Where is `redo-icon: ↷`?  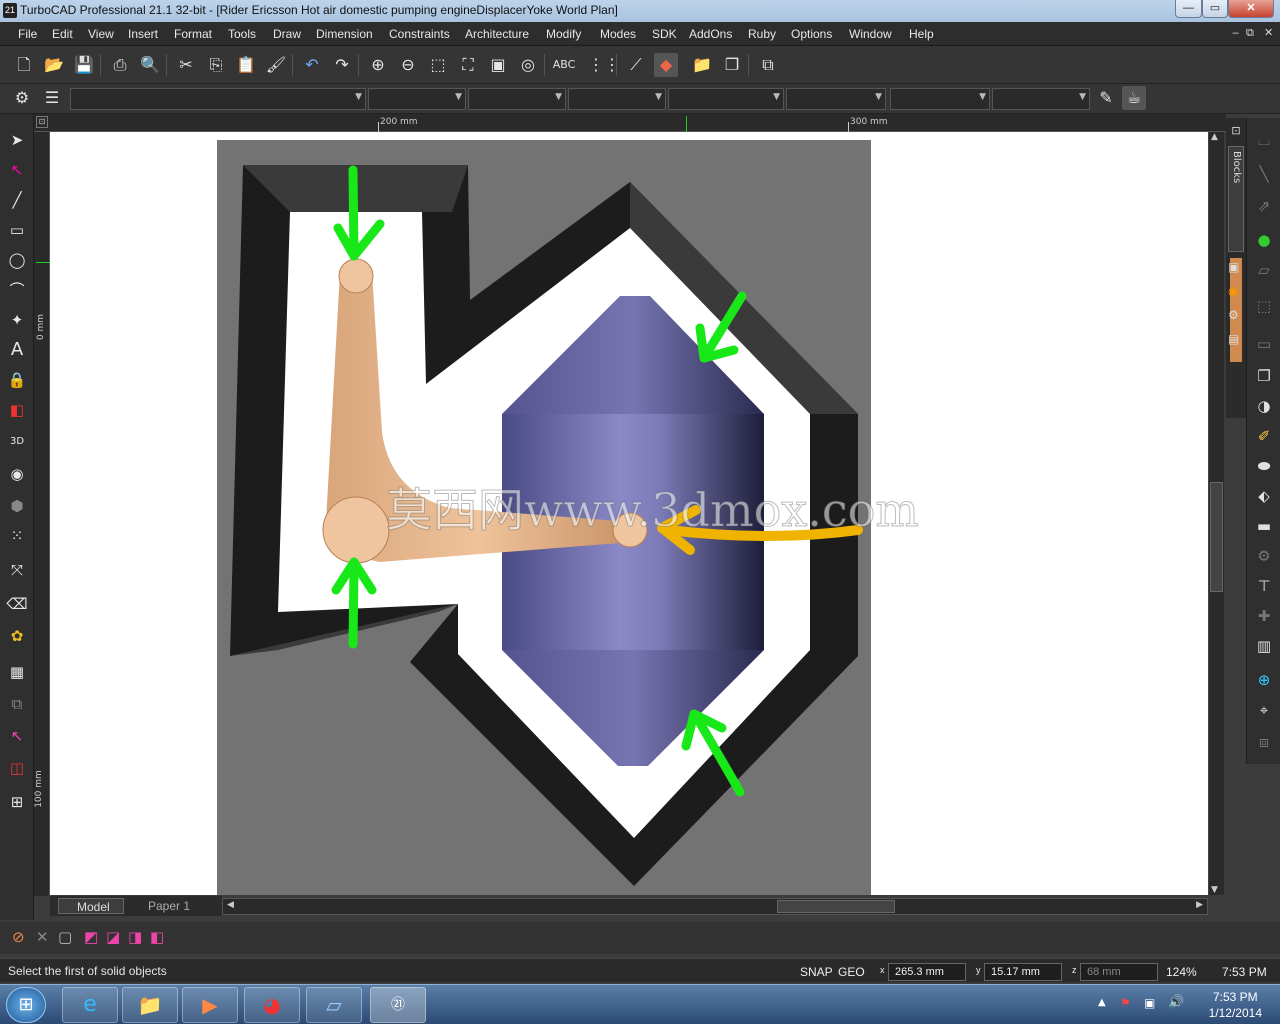
redo-icon: ↷ is located at coordinates (342, 65).